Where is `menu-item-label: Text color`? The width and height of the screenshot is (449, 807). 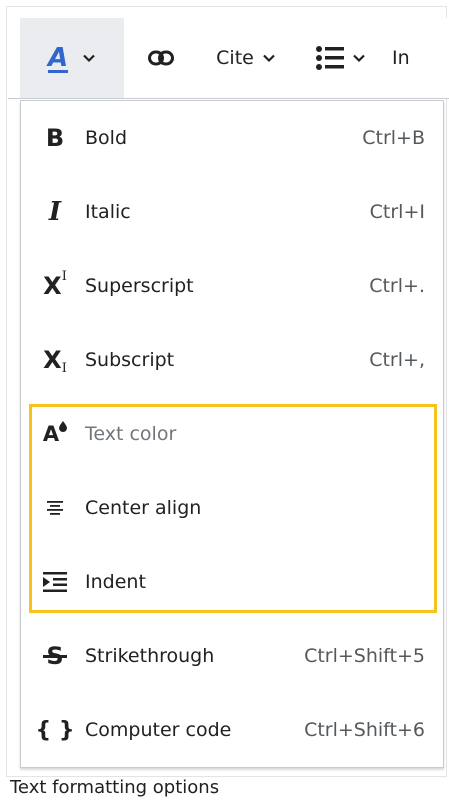
menu-item-label: Text color is located at coordinates (131, 434).